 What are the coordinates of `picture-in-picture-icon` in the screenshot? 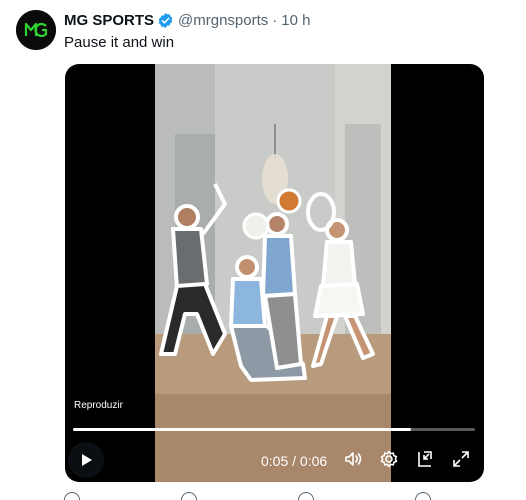 It's located at (425, 459).